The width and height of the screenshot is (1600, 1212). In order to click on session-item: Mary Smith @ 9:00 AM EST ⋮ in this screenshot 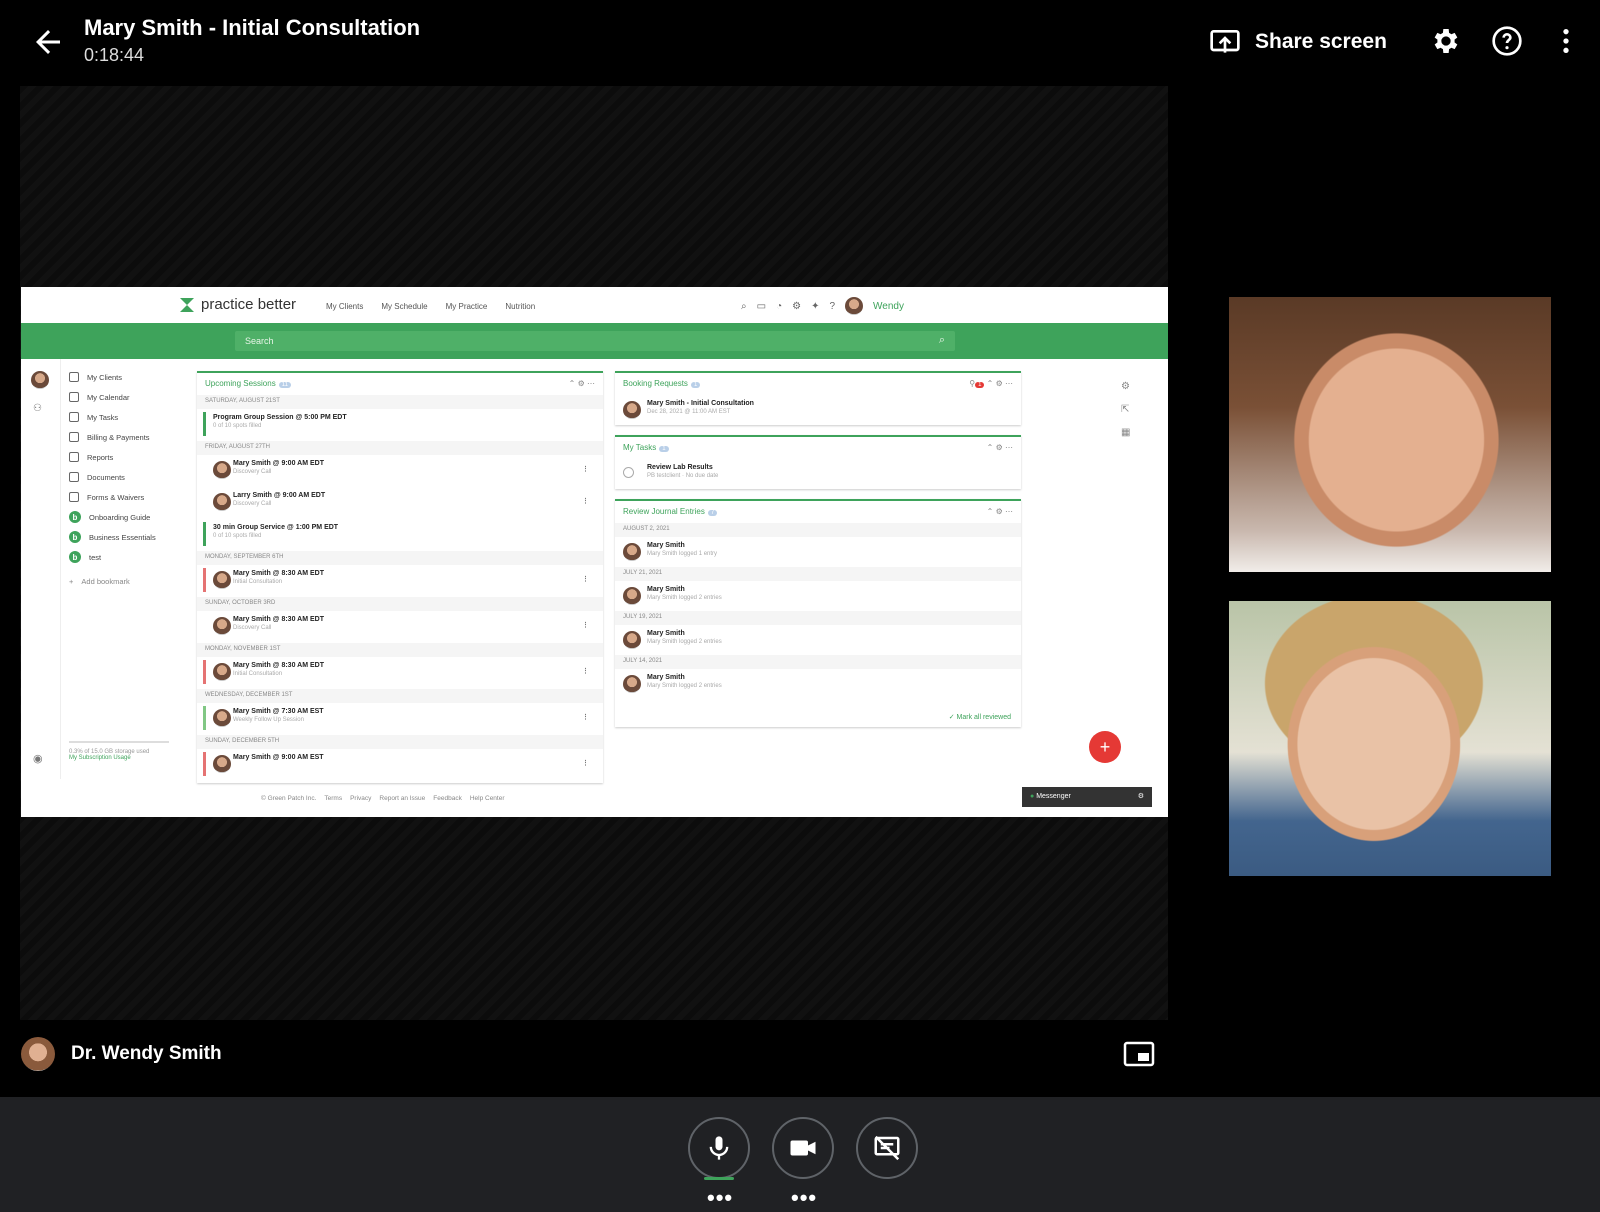, I will do `click(400, 765)`.